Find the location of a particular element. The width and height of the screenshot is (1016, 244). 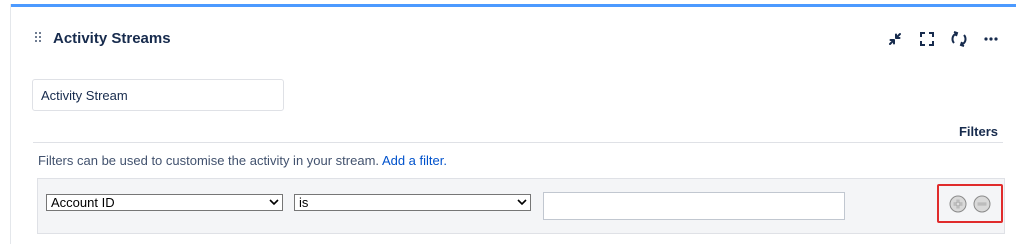

filter-field-value: Account ID is located at coordinates (83, 202).